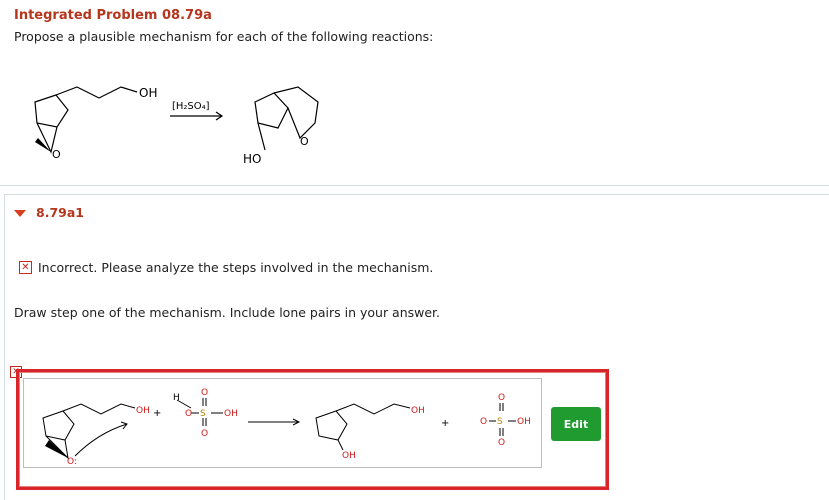  I want to click on mechanism-drawing: O: OH + H O O S OH O OH OH + O O S OH O, so click(286, 427).